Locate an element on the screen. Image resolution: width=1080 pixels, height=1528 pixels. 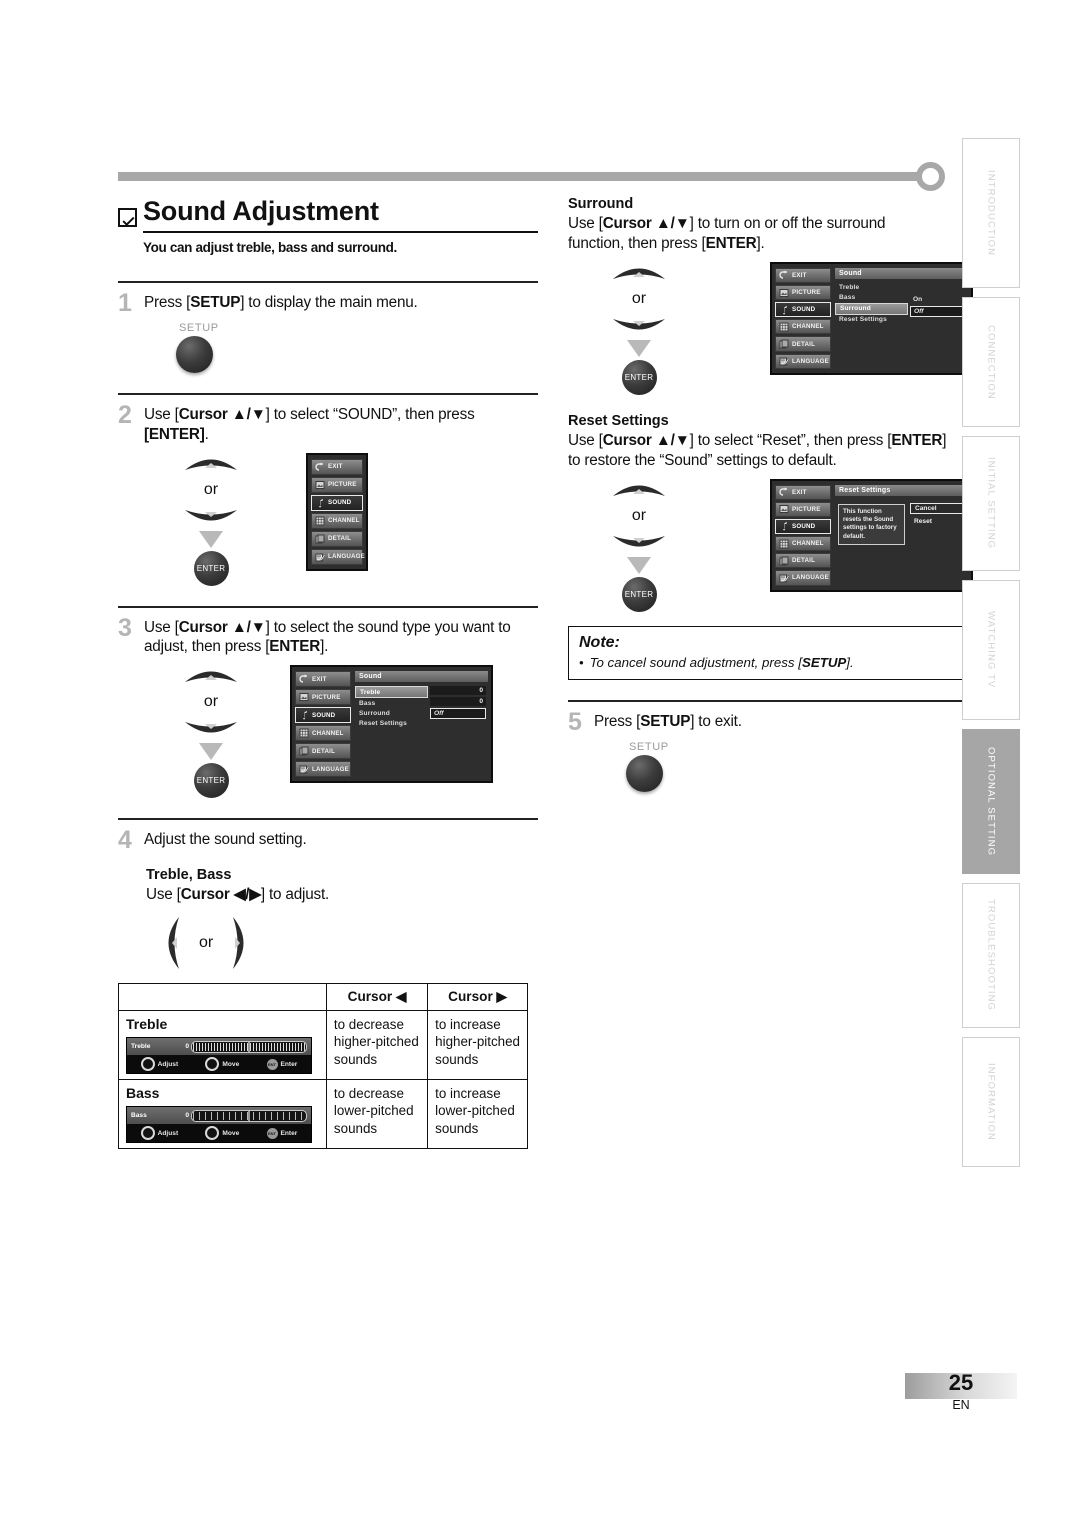
tab-connection: CONNECTION is located at coordinates (991, 362).